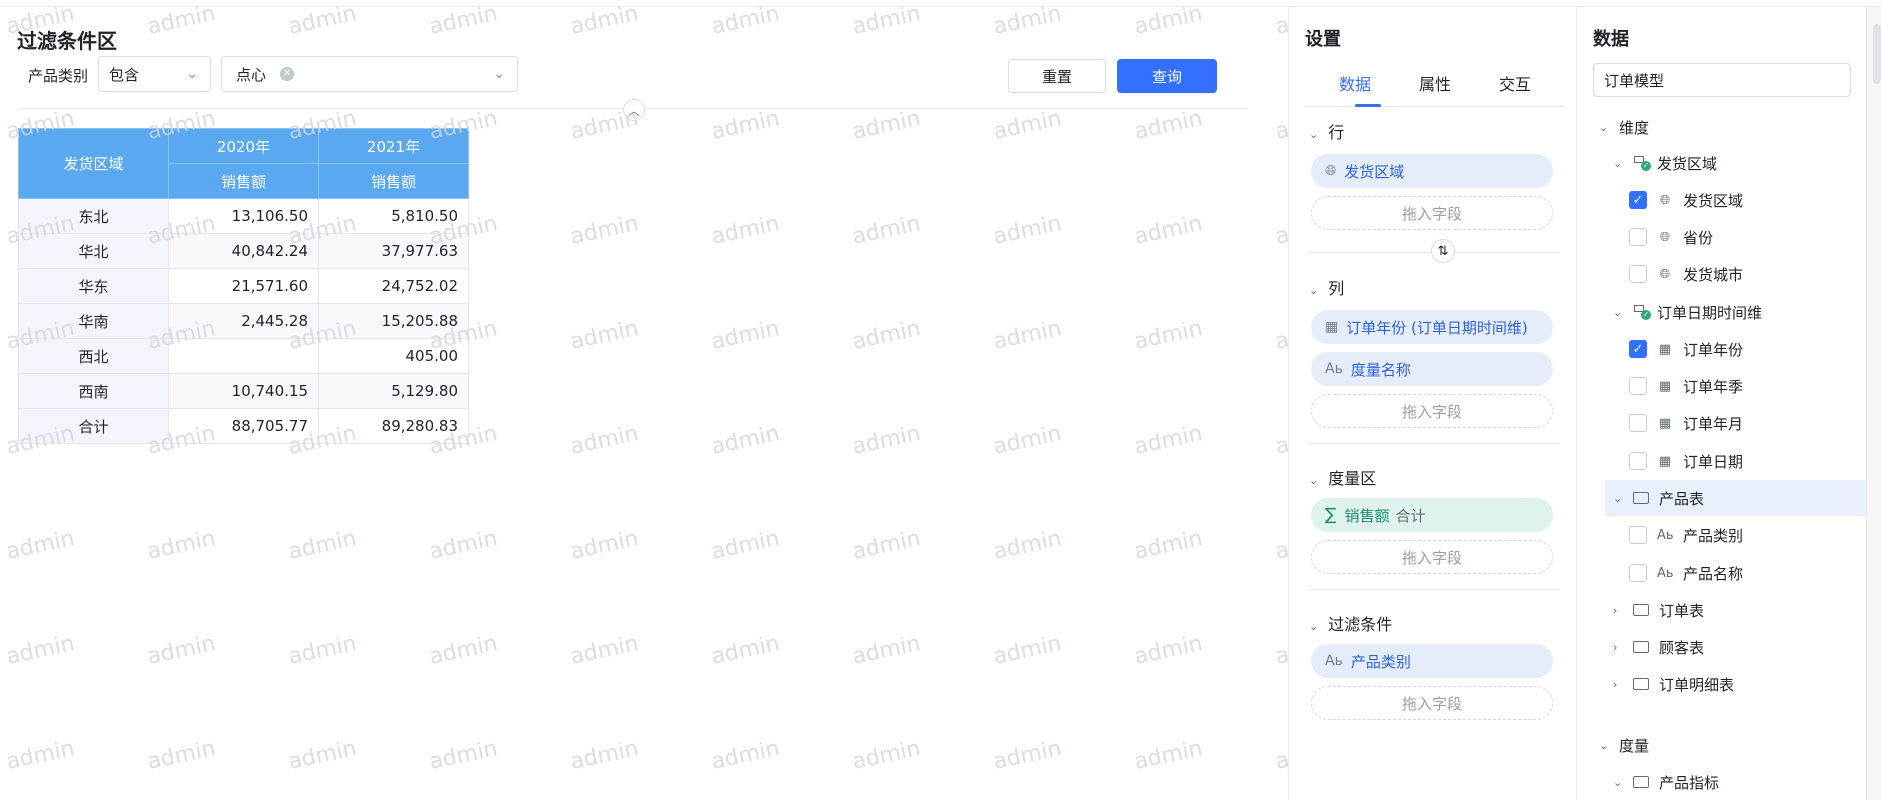 This screenshot has width=1881, height=800. Describe the element at coordinates (1057, 76) in the screenshot. I see `reset-button: 重置` at that location.